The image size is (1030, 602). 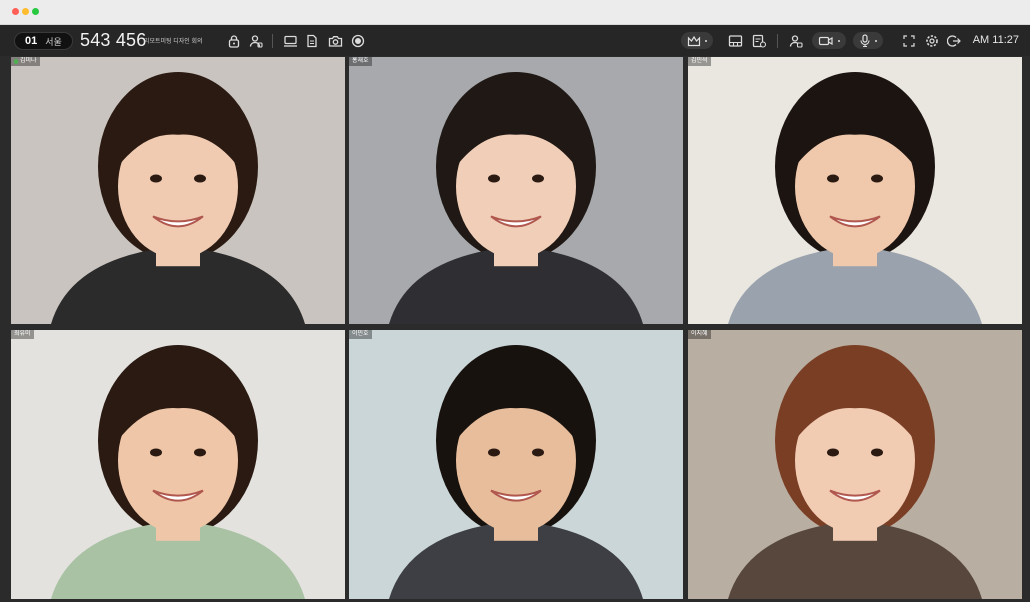 I want to click on window-titlebar, so click(x=515, y=12).